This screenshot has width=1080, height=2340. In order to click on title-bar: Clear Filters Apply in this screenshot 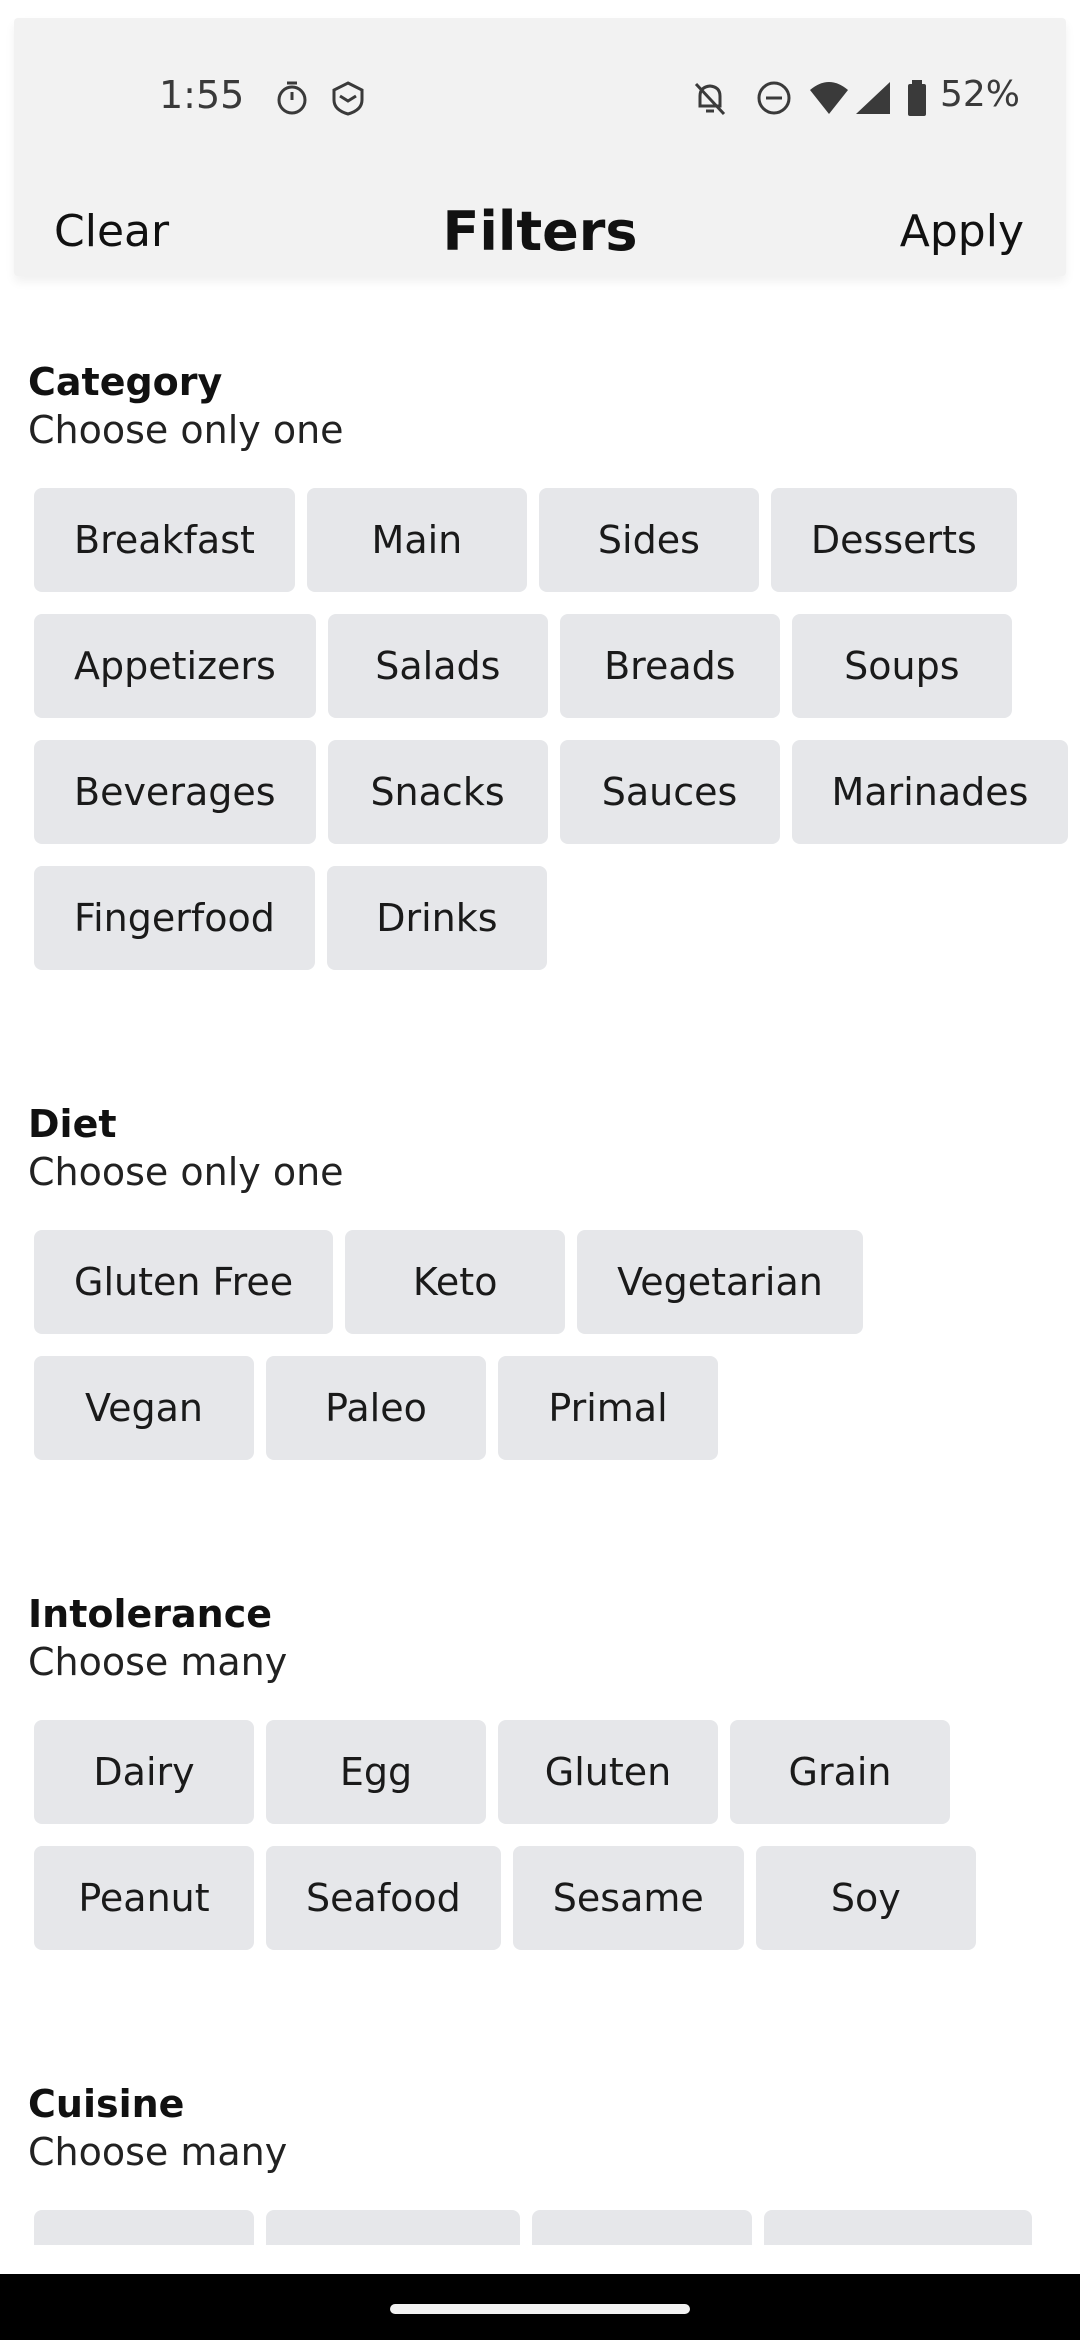, I will do `click(540, 228)`.